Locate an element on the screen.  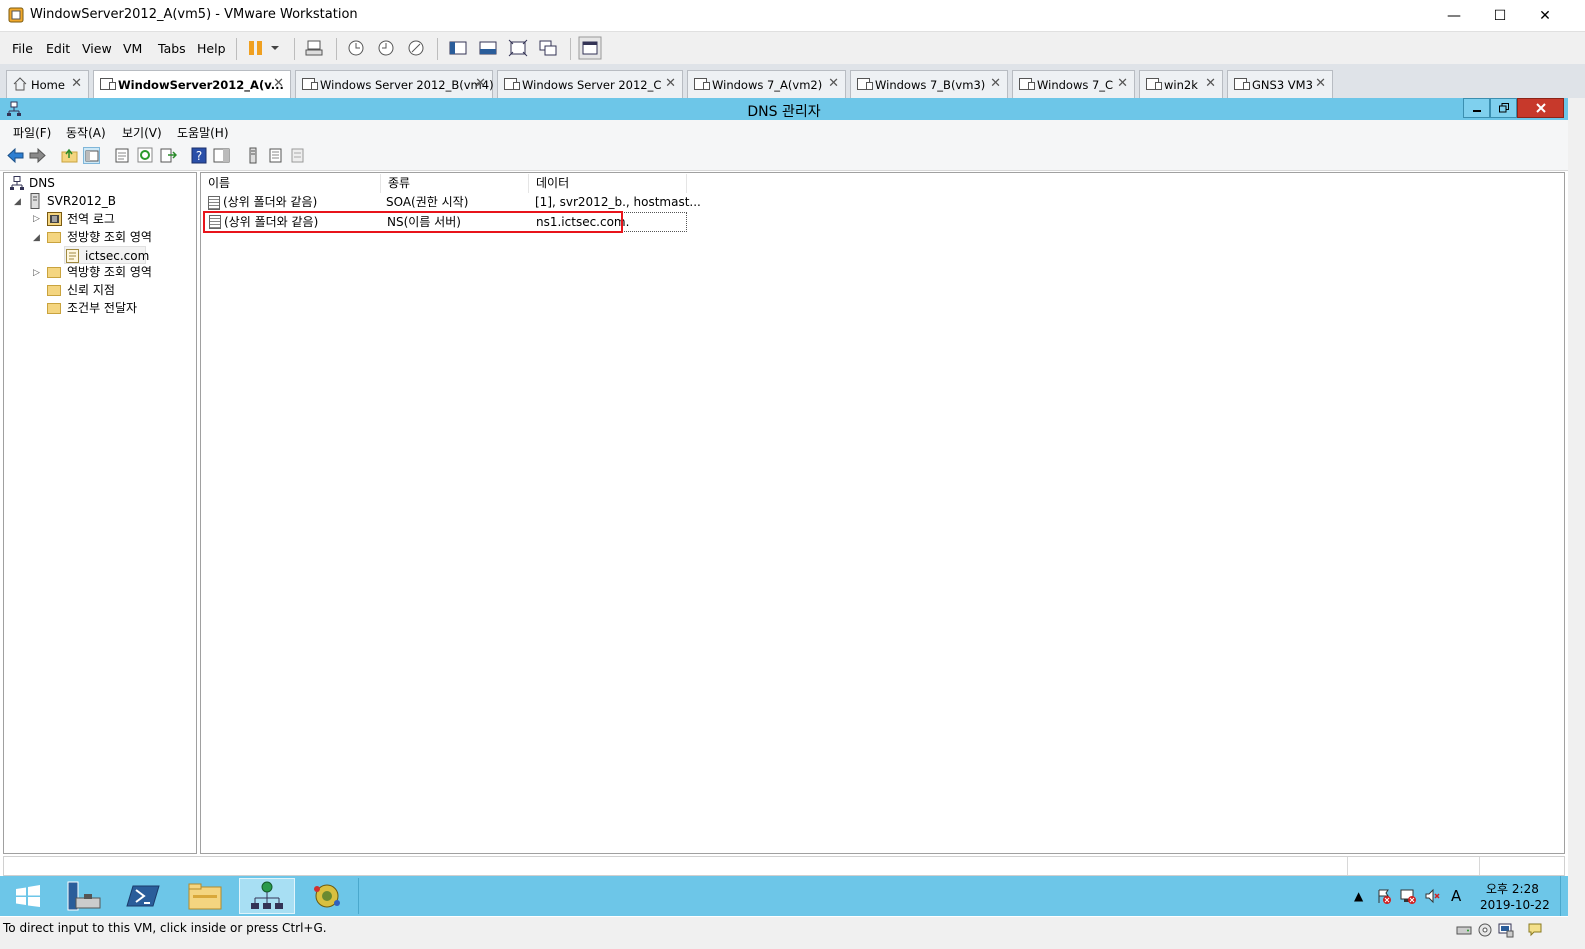
dns-manager-title-bar: DNS 관리자 is located at coordinates (784, 109).